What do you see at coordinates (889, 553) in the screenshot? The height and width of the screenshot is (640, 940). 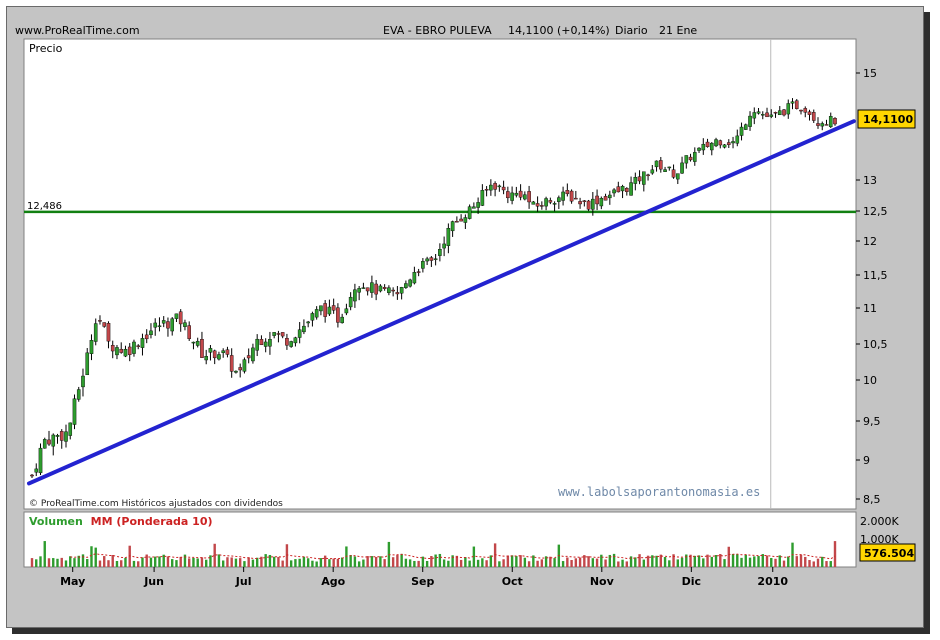 I see `last-volume-label: 576.504` at bounding box center [889, 553].